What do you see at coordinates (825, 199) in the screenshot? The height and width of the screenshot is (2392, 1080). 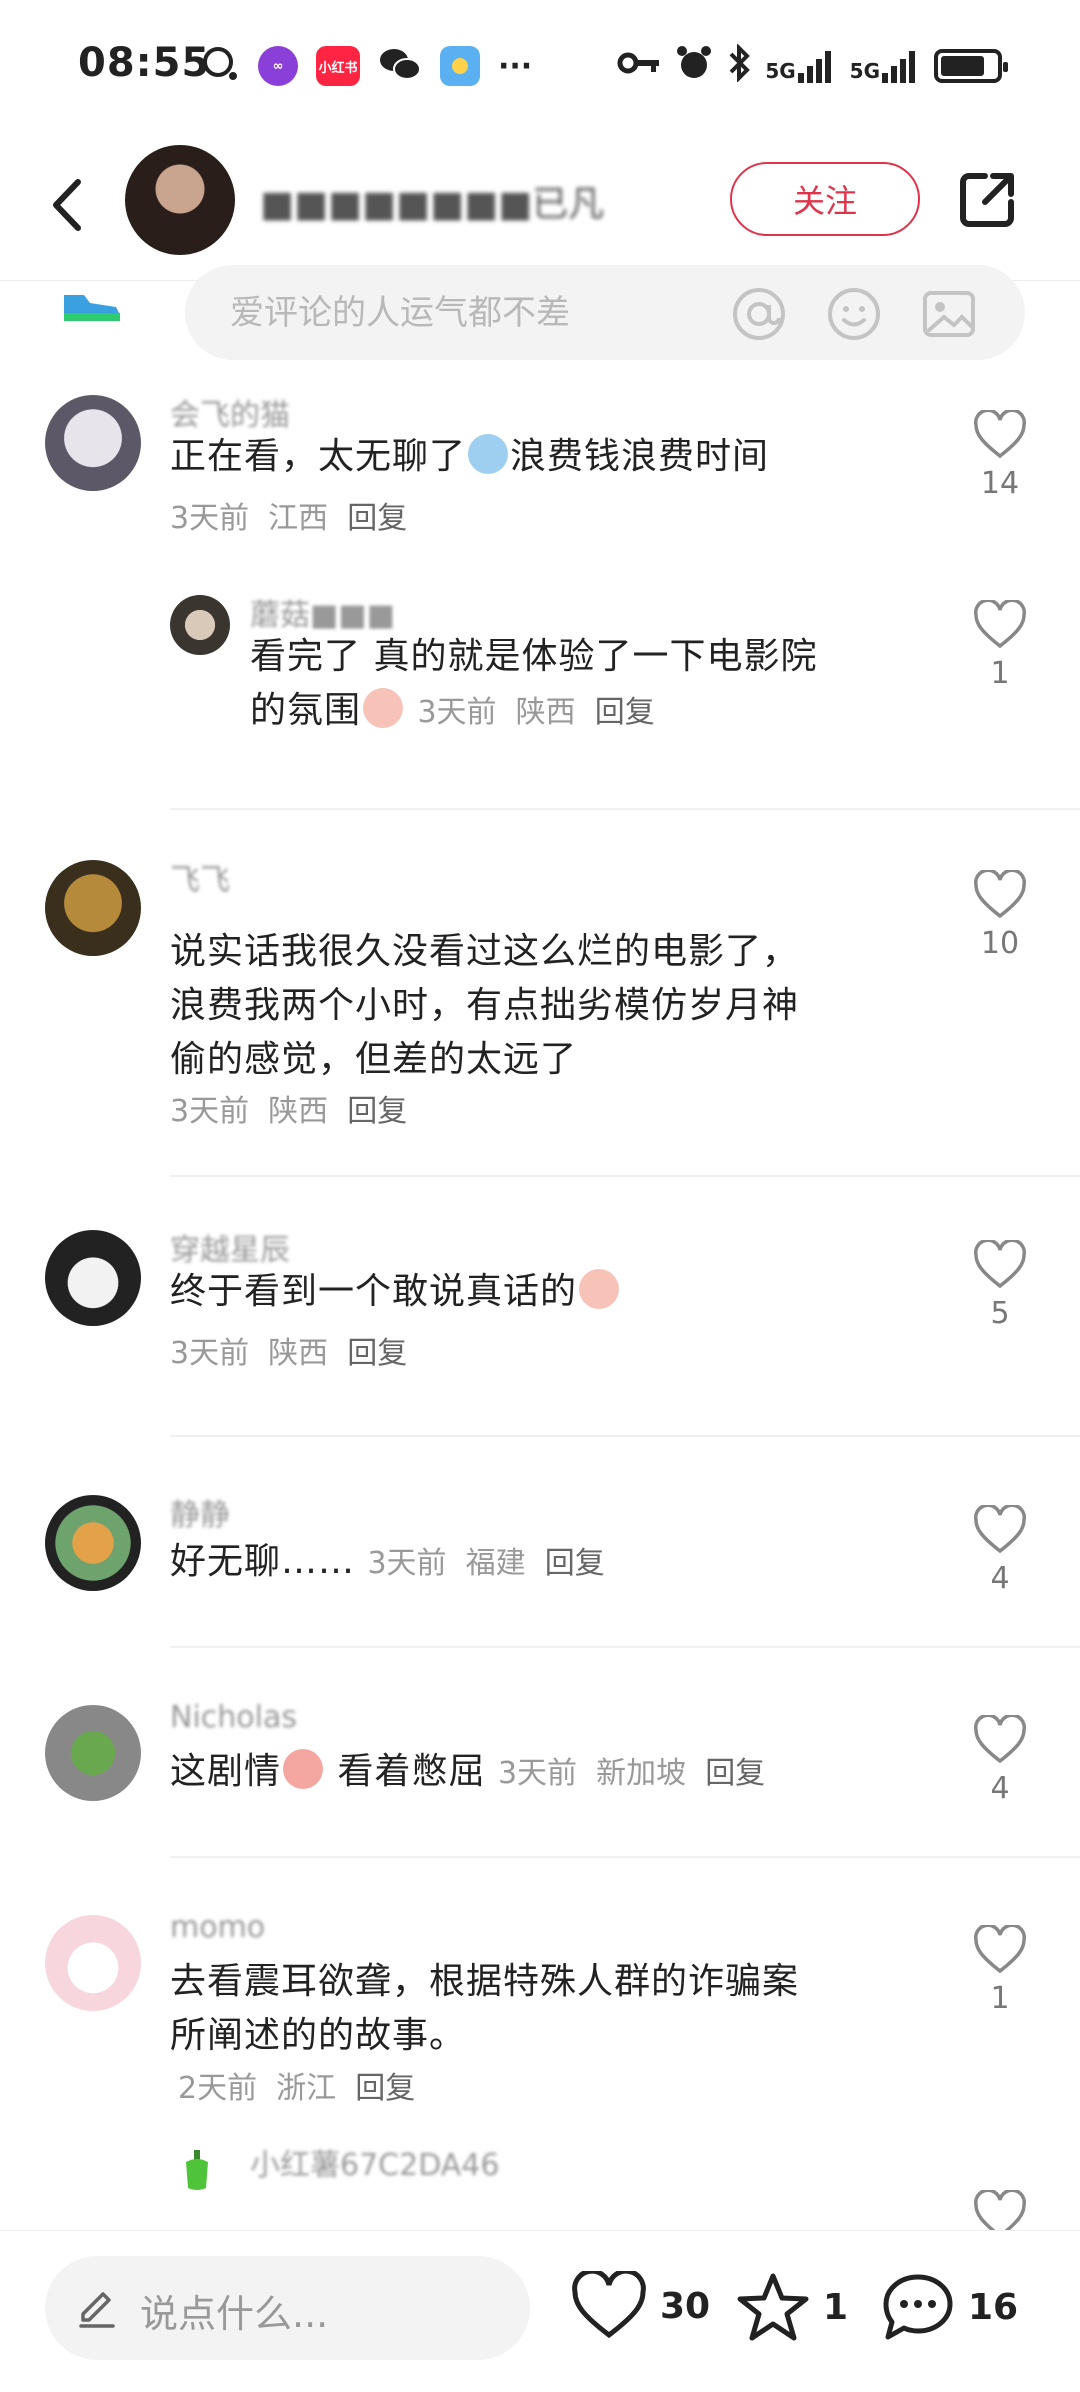 I see `follow-button: 关注` at bounding box center [825, 199].